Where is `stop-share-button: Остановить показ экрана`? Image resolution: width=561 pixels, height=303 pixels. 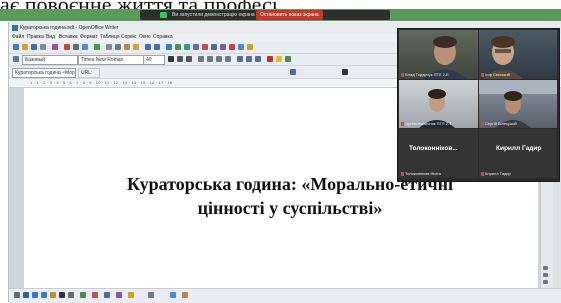
stop-share-button: Остановить показ экрана is located at coordinates (289, 15).